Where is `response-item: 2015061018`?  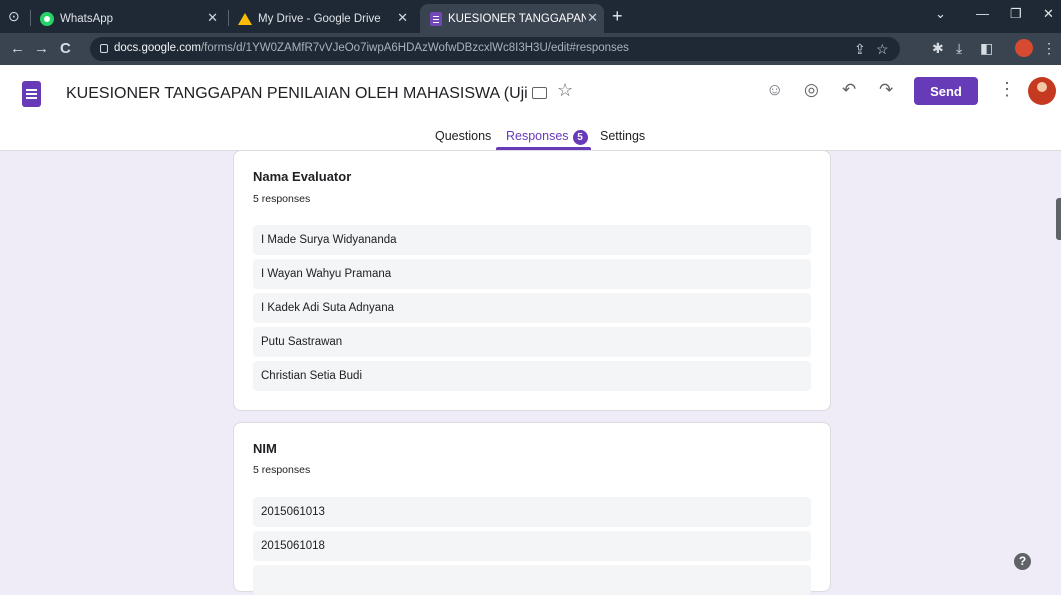 response-item: 2015061018 is located at coordinates (532, 546).